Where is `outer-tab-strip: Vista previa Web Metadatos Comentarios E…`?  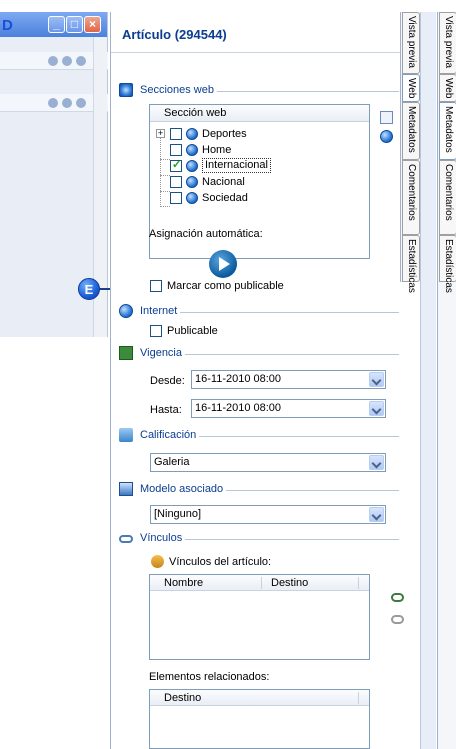 outer-tab-strip: Vista previa Web Metadatos Comentarios E… is located at coordinates (446, 380).